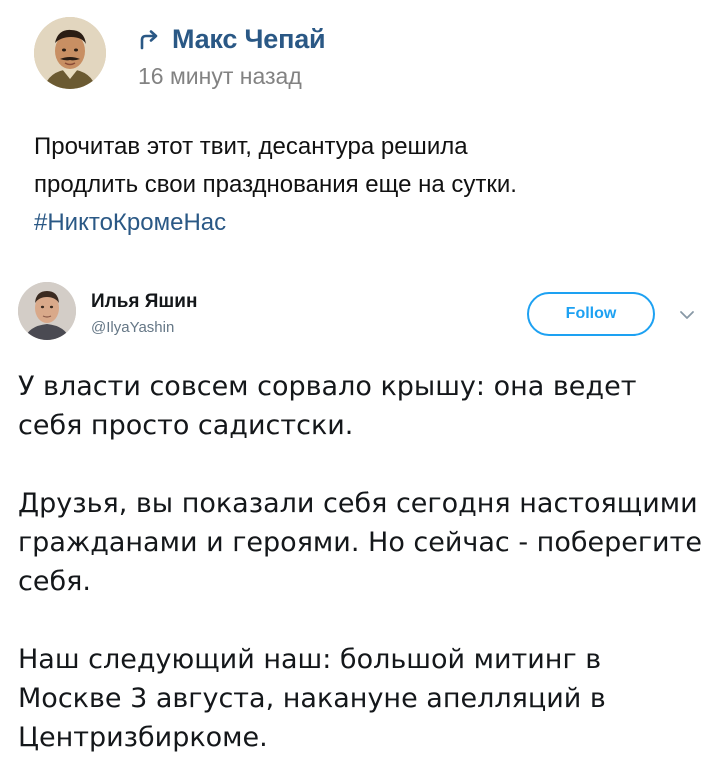 This screenshot has height=777, width=720. I want to click on post-text-line: Прочитав этот твит, десантура решила, so click(251, 146).